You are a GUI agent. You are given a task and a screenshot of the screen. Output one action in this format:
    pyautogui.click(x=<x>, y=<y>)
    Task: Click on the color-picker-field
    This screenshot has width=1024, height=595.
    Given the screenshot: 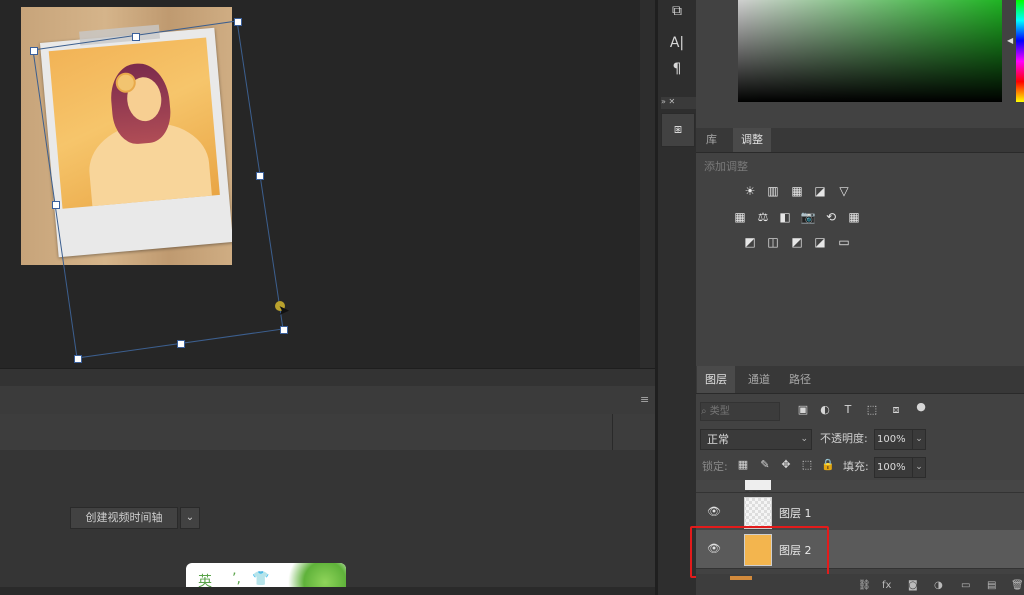 What is the action you would take?
    pyautogui.click(x=870, y=51)
    